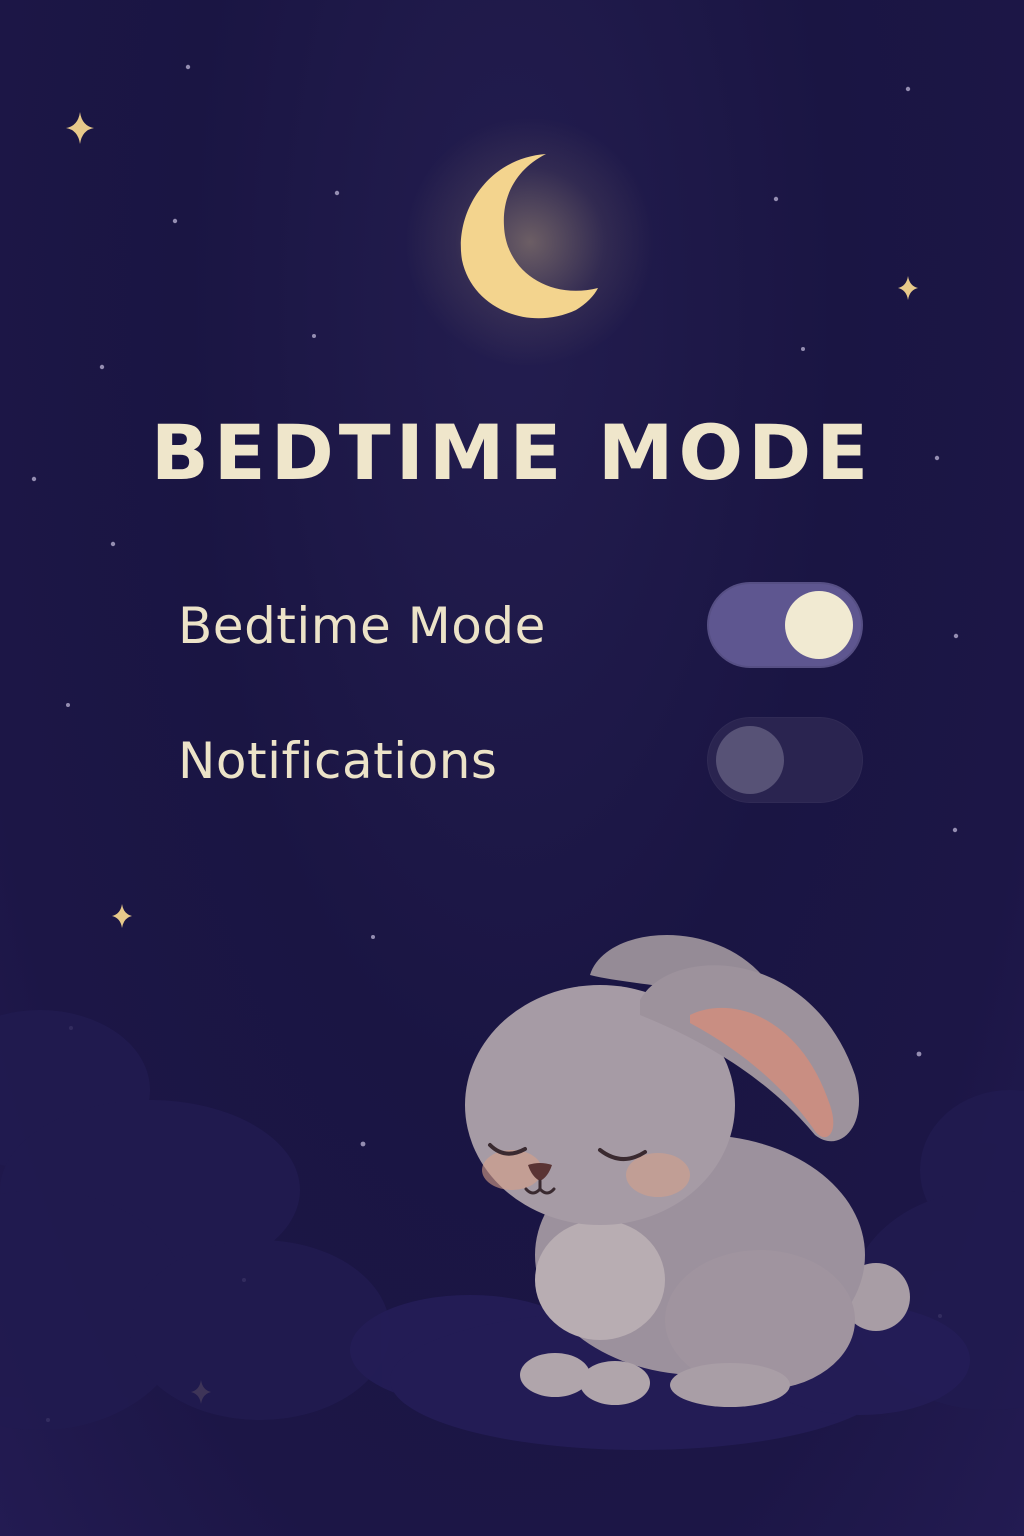  I want to click on bedtime-mode-label: Bedtime Mode, so click(362, 626).